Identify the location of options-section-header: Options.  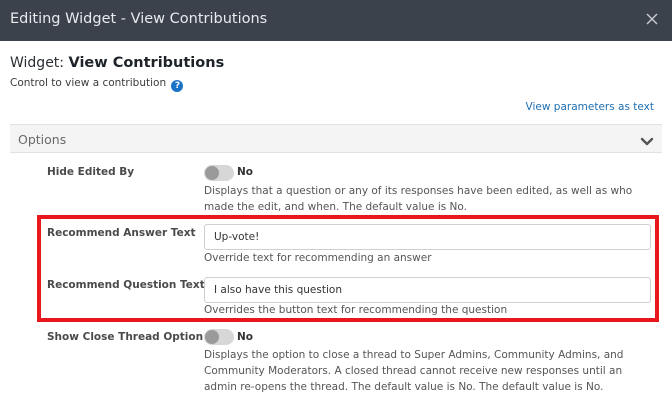
(336, 138).